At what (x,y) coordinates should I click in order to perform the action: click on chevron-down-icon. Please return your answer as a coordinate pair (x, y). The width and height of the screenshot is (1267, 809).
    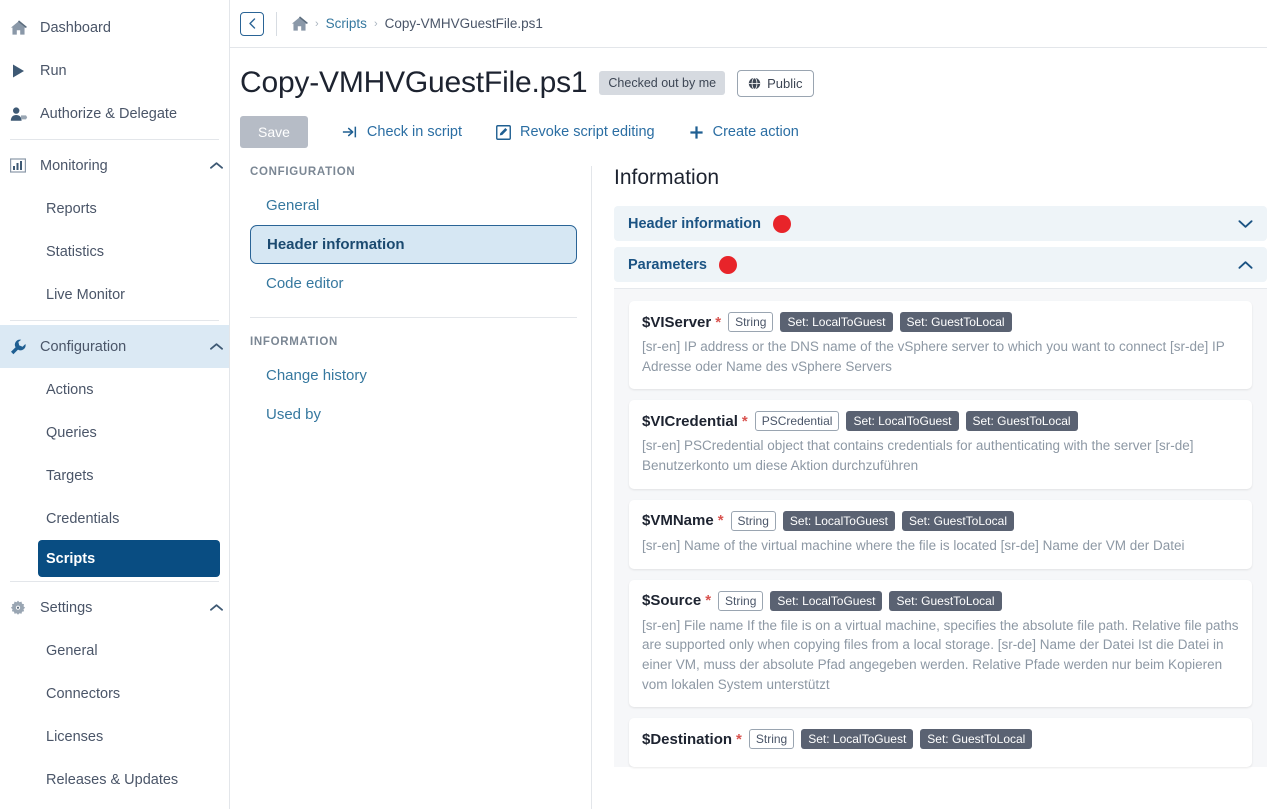
    Looking at the image, I should click on (1245, 224).